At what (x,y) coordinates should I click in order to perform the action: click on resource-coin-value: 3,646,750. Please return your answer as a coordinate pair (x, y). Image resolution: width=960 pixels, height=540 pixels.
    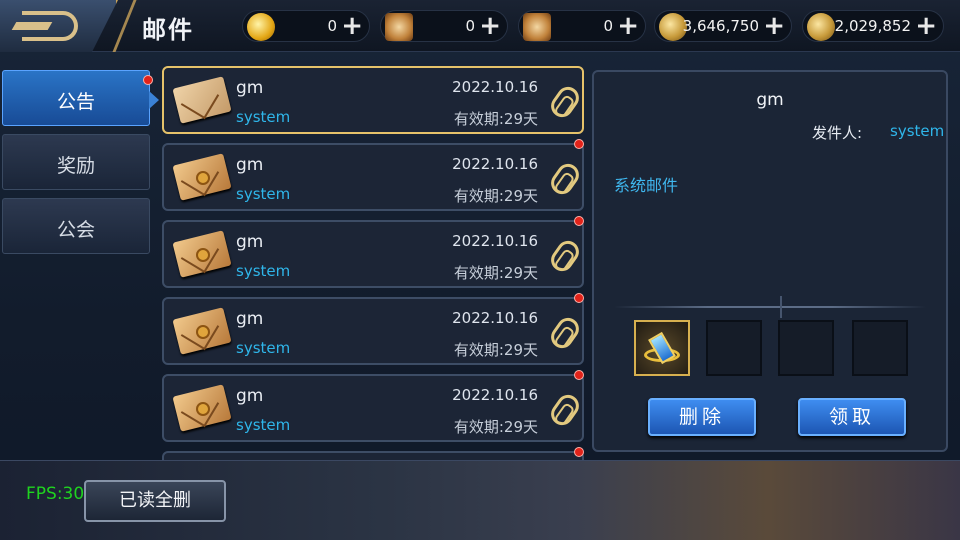
    Looking at the image, I should click on (720, 26).